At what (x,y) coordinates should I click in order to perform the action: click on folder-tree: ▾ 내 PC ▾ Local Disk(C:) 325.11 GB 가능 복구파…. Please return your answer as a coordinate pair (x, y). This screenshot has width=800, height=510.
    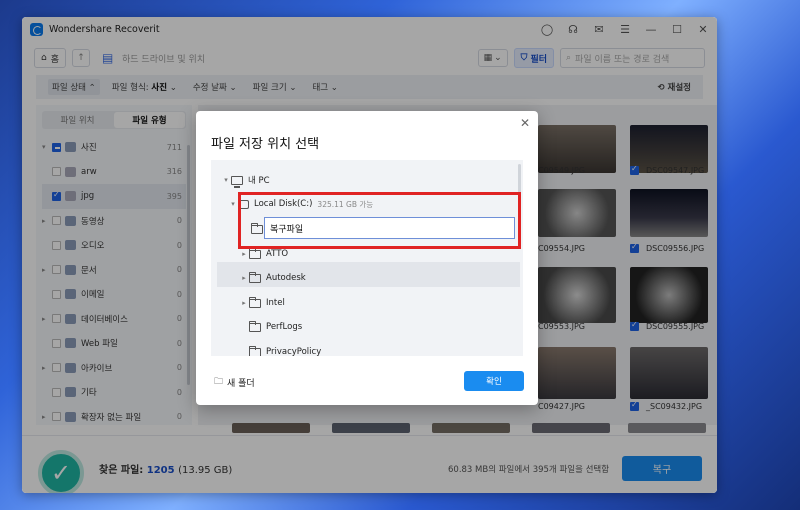
    Looking at the image, I should click on (367, 258).